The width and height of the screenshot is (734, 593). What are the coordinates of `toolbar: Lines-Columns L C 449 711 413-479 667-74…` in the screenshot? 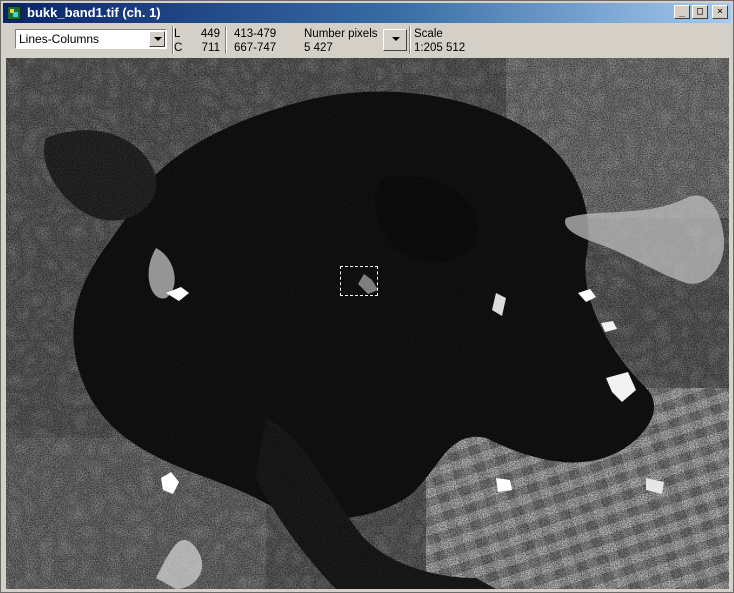 It's located at (367, 40).